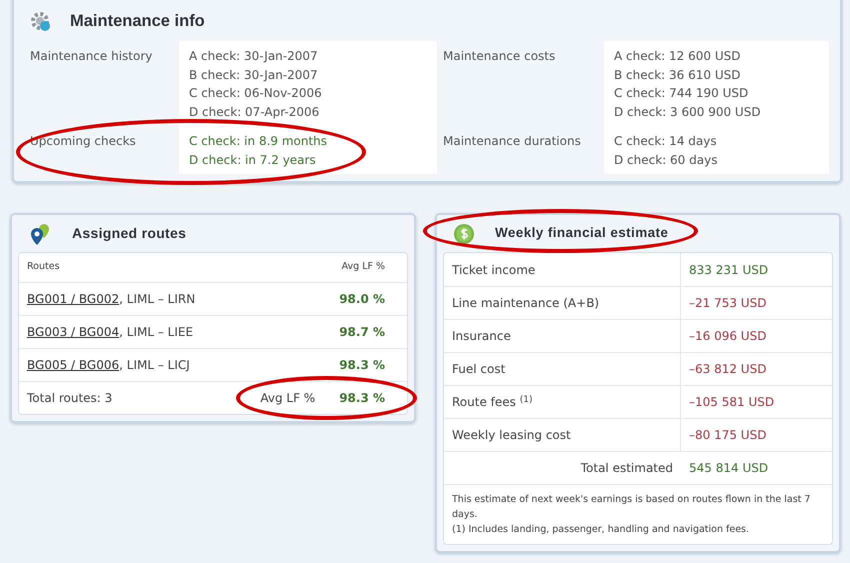 Image resolution: width=850 pixels, height=563 pixels. Describe the element at coordinates (626, 468) in the screenshot. I see `total-label: Total estimated` at that location.